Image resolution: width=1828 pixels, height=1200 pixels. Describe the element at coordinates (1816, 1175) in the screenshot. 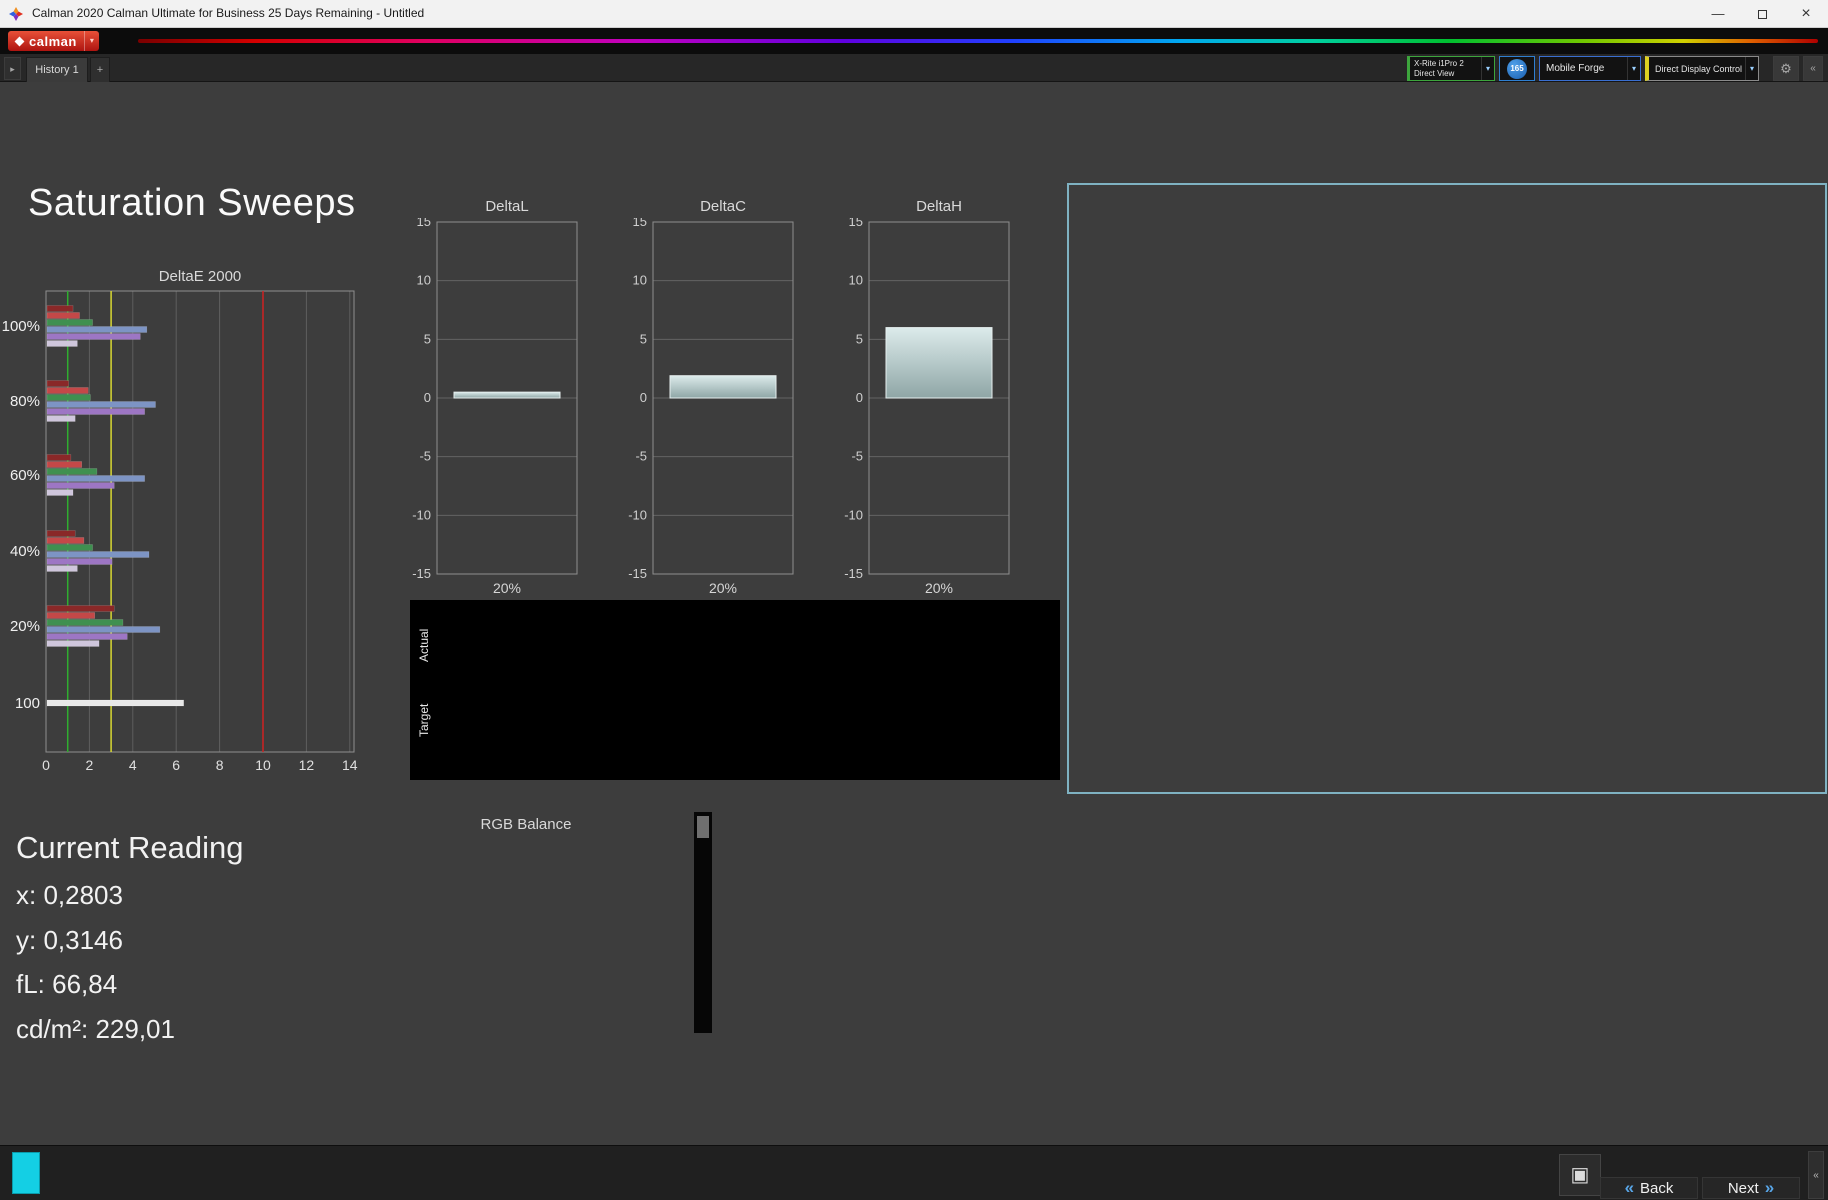

I see `bar-collapse-button: «` at that location.